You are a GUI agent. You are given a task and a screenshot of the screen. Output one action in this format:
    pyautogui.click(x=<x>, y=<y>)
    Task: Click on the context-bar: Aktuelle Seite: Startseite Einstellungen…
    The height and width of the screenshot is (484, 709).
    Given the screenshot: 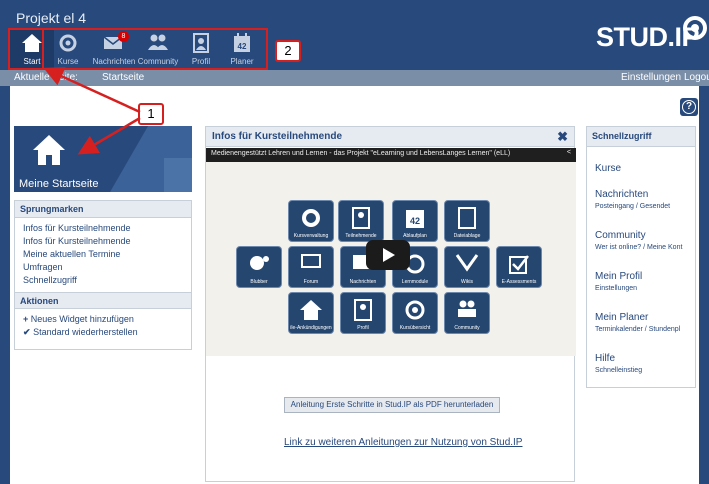 What is the action you would take?
    pyautogui.click(x=354, y=78)
    